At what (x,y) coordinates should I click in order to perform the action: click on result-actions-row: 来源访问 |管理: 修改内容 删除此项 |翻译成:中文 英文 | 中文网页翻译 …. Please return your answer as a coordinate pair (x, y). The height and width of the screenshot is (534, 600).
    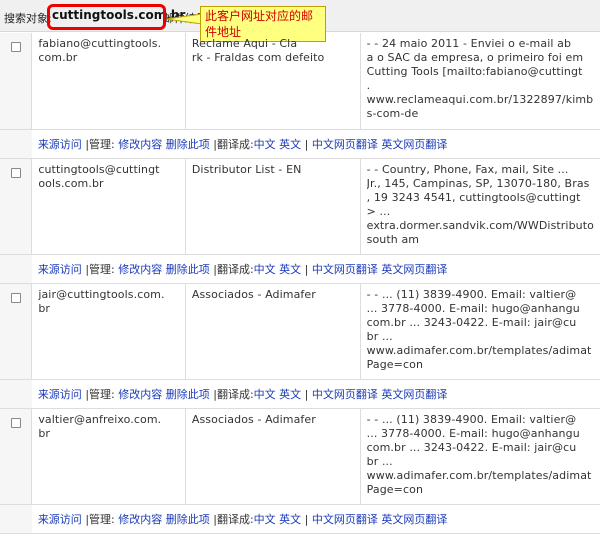
    Looking at the image, I should click on (300, 143).